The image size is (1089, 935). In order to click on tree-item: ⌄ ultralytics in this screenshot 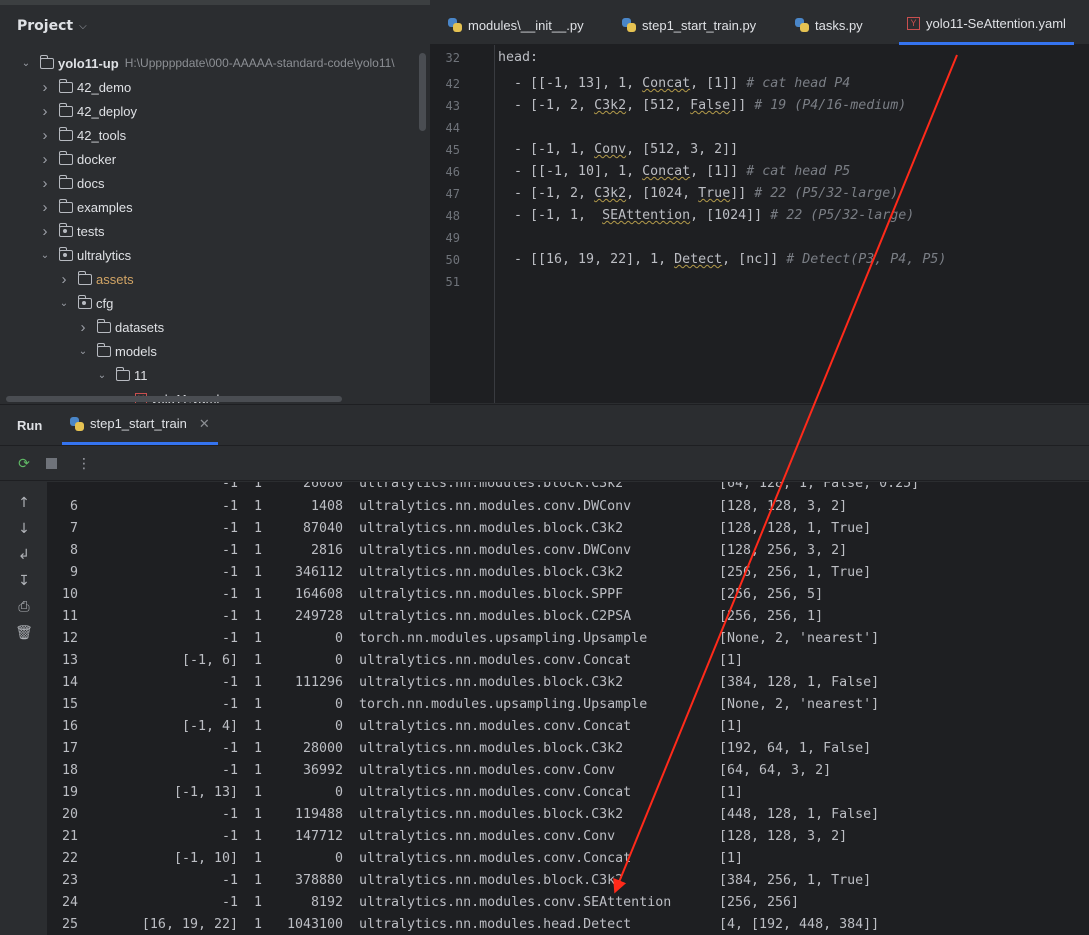, I will do `click(214, 255)`.